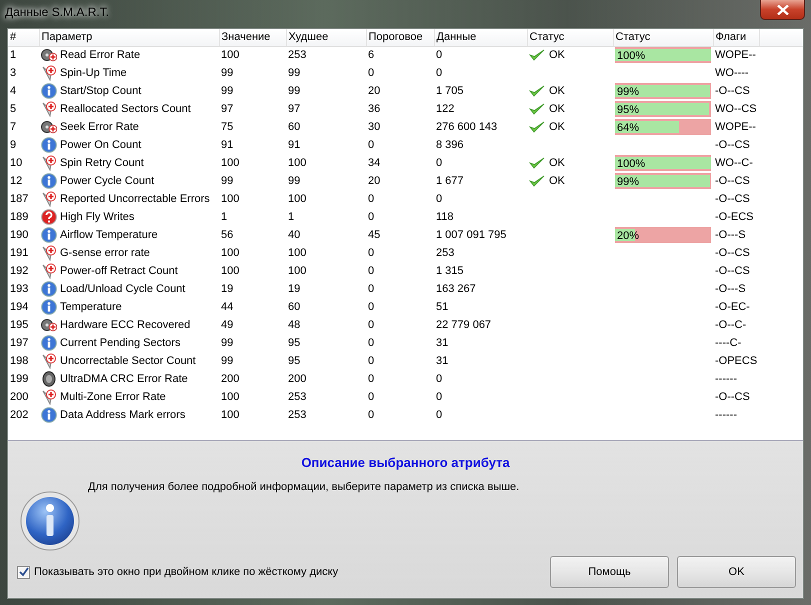  I want to click on column-header: Значение, so click(252, 37).